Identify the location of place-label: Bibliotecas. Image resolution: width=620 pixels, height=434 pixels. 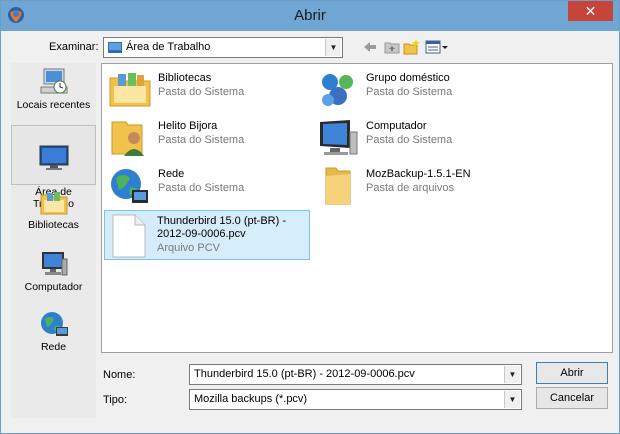
(53, 225).